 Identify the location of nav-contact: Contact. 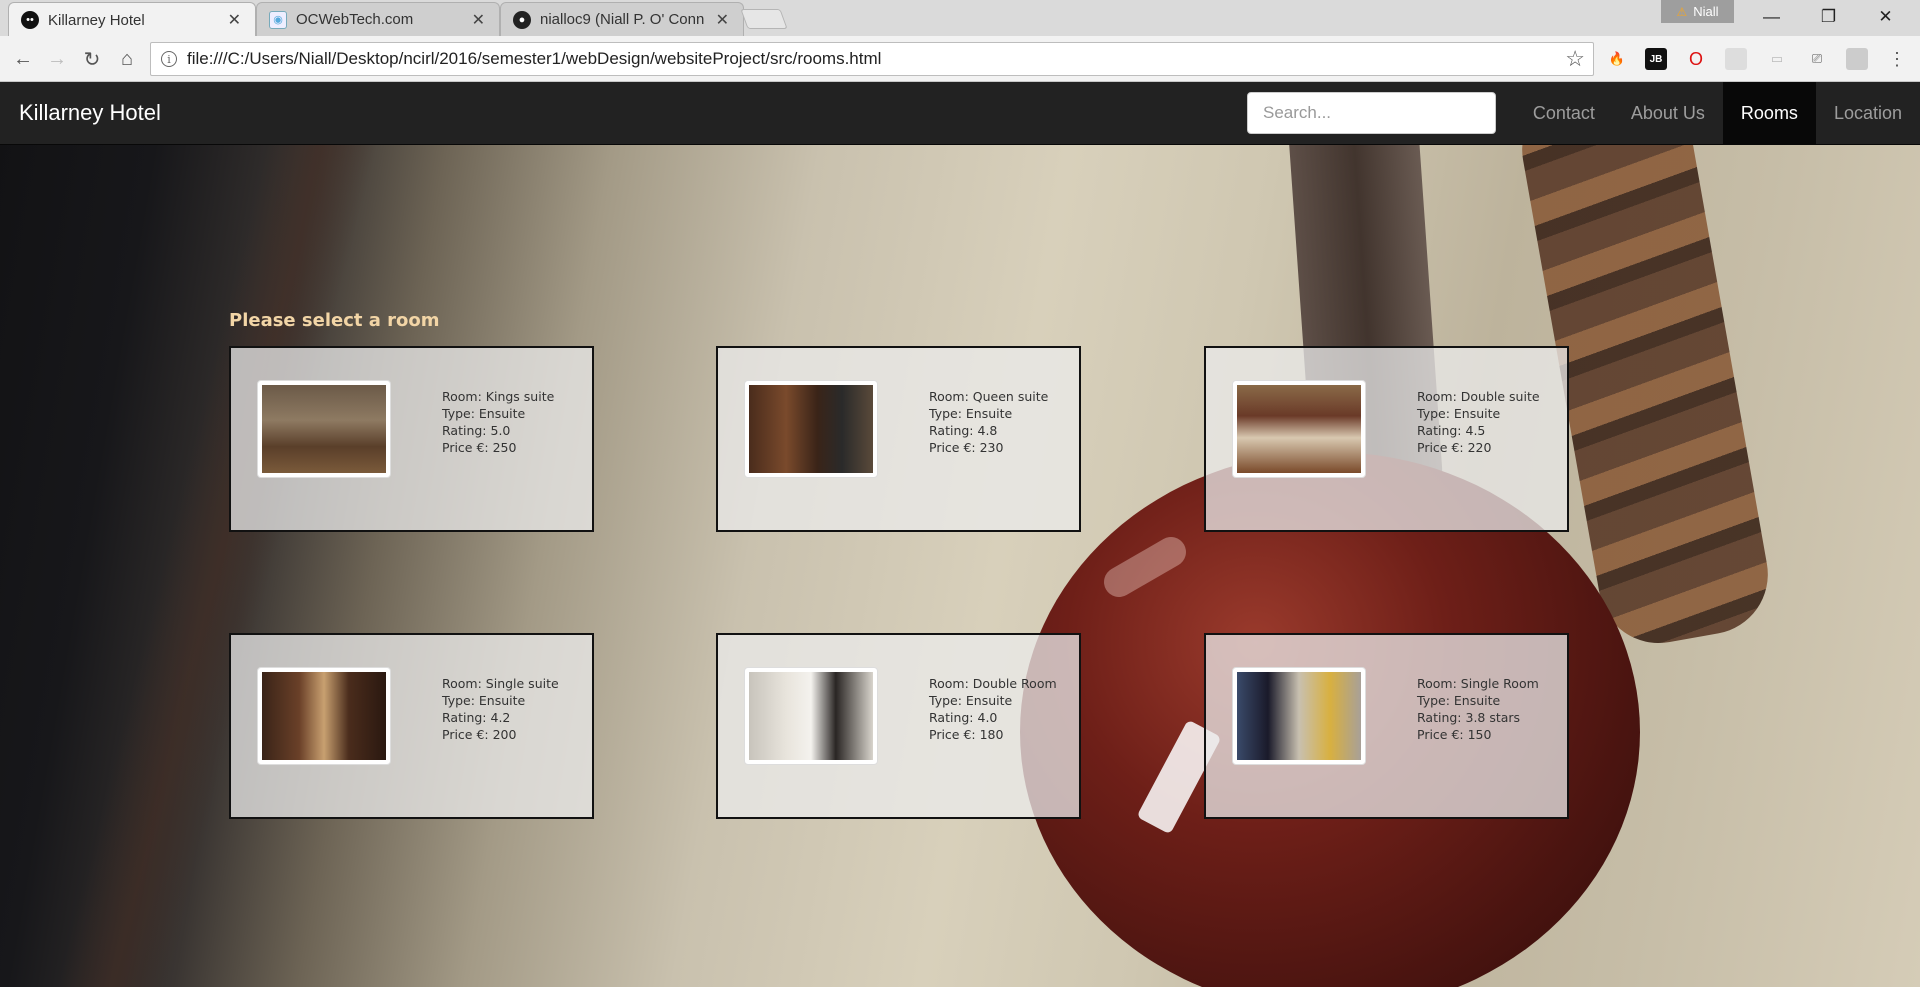
(1564, 113).